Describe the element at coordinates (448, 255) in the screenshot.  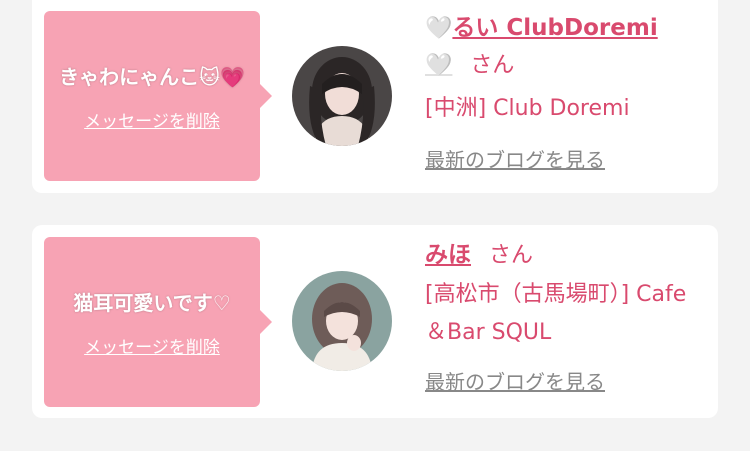
I see `sender-name-link: みほ` at that location.